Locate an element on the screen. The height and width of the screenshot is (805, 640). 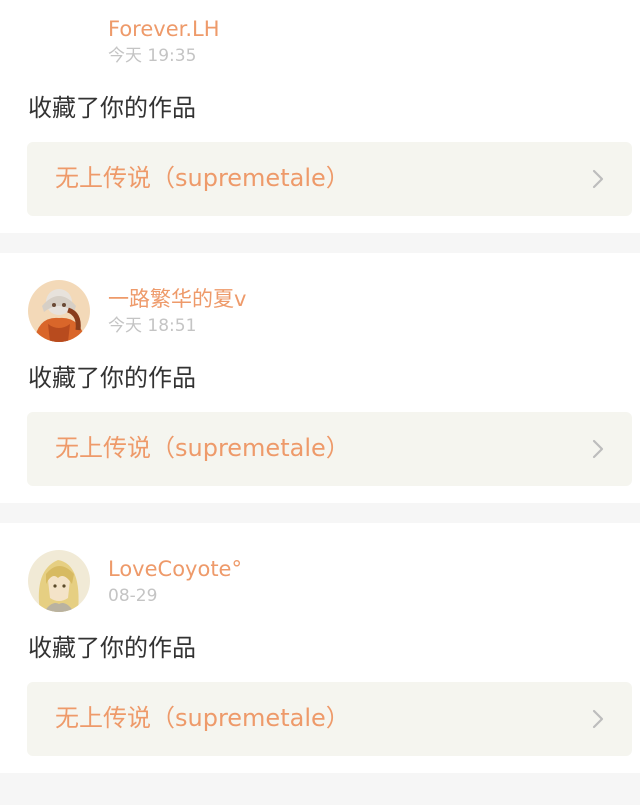
timestamp: 08-29 is located at coordinates (133, 596).